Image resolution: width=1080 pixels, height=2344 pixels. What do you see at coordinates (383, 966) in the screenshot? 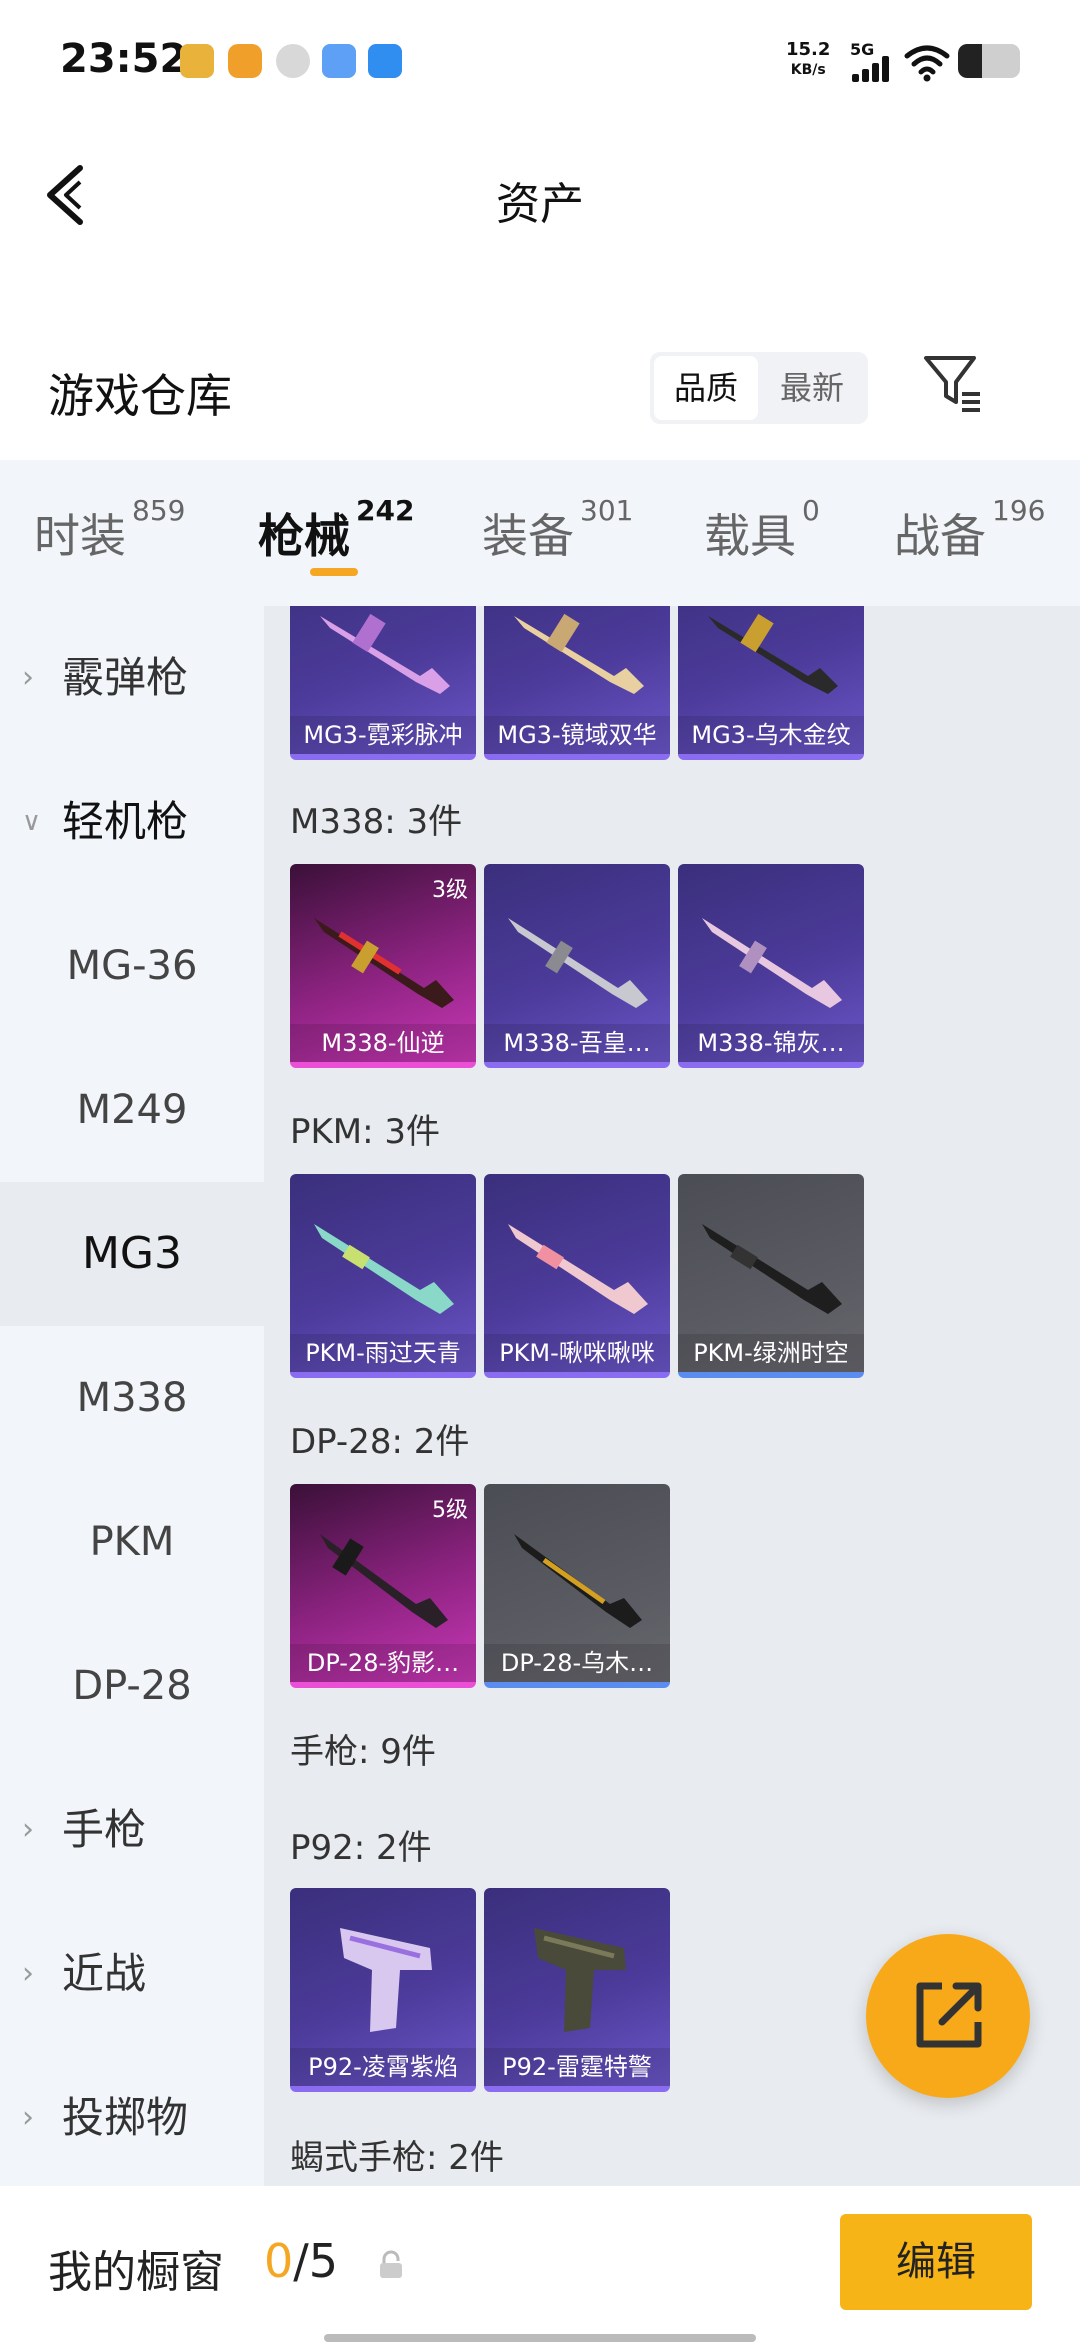
I see `weapon-card: 3级 M338-仙逆` at bounding box center [383, 966].